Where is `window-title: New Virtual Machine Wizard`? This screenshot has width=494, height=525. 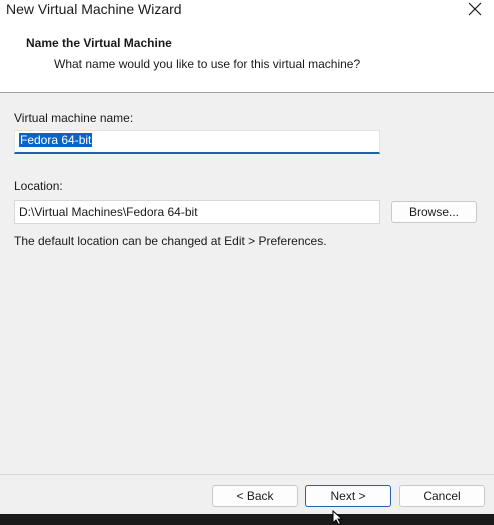
window-title: New Virtual Machine Wizard is located at coordinates (94, 9).